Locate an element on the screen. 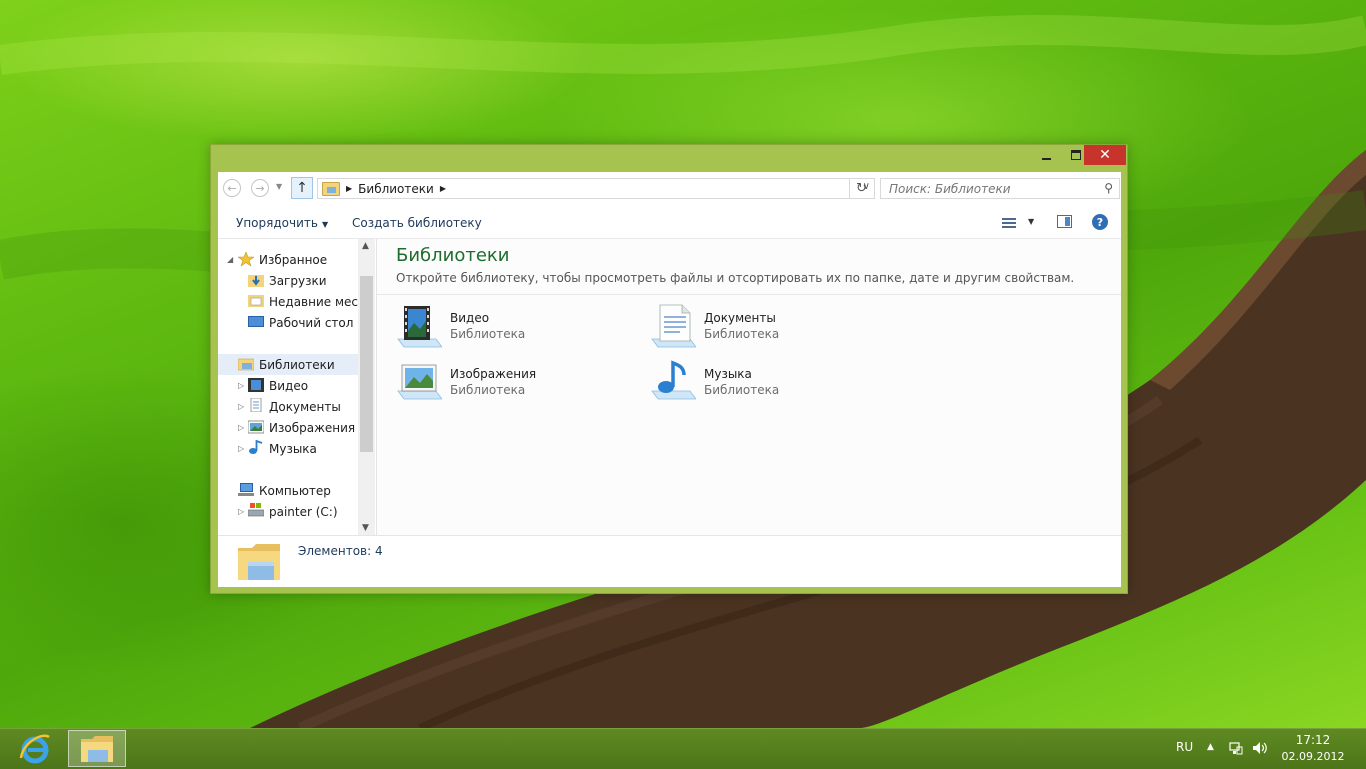 The height and width of the screenshot is (769, 1366). create-library-button: Создать библиотеку is located at coordinates (417, 223).